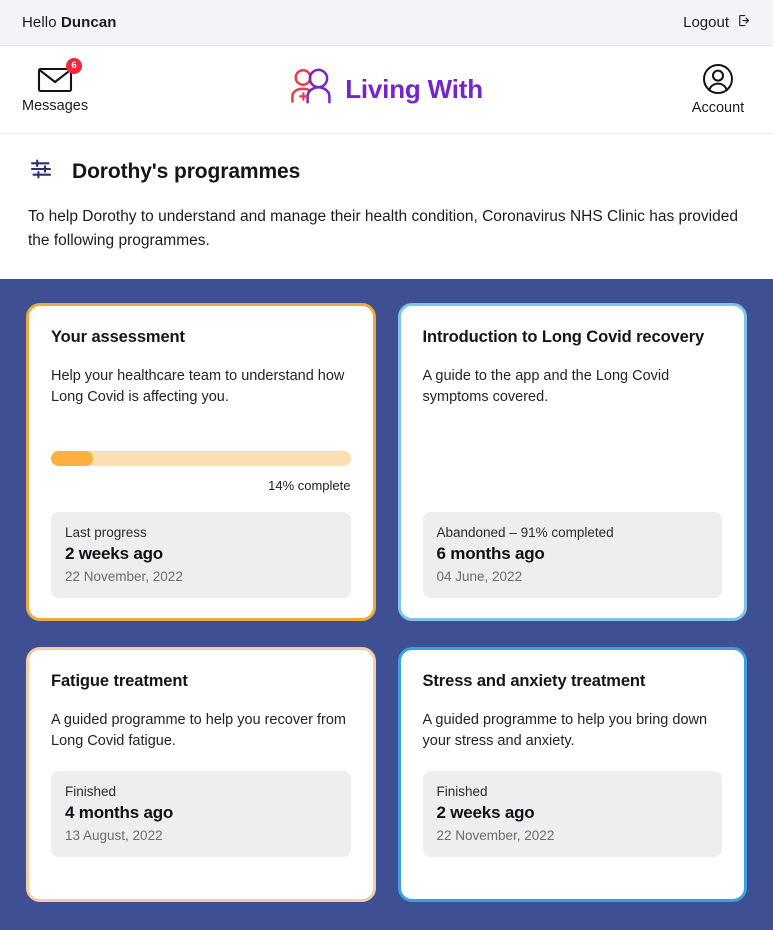 The width and height of the screenshot is (773, 930). I want to click on messages-icon-wrap: 6, so click(60, 75).